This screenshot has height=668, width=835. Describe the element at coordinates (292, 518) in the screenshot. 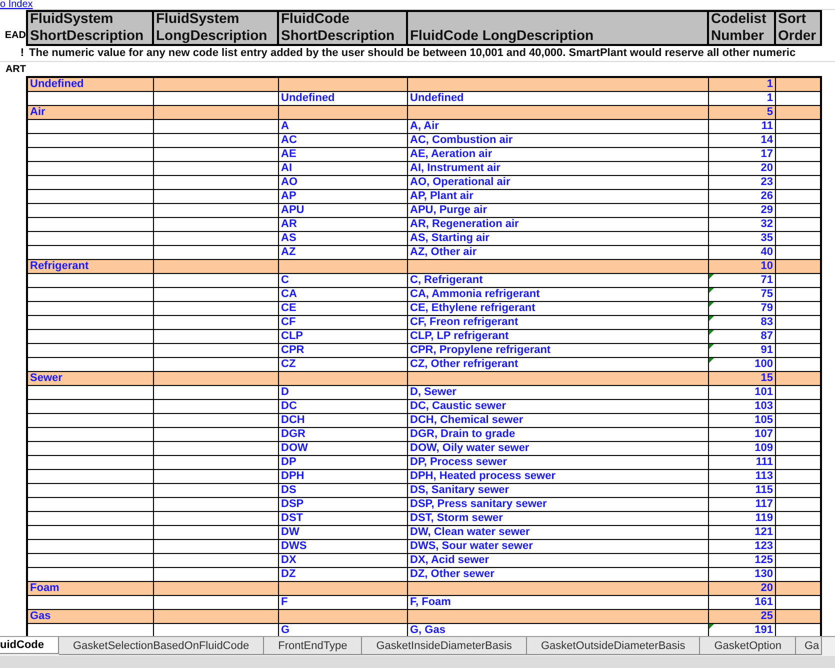

I see `fluid-code-cell: DST` at that location.